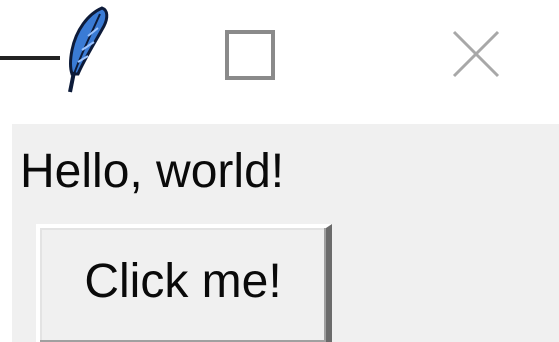 The height and width of the screenshot is (342, 559). I want to click on feather-icon, so click(88, 49).